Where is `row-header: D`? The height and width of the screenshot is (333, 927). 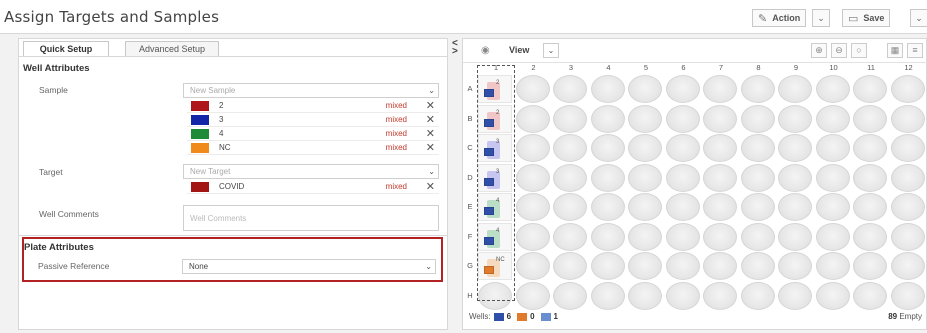
row-header: D is located at coordinates (470, 177).